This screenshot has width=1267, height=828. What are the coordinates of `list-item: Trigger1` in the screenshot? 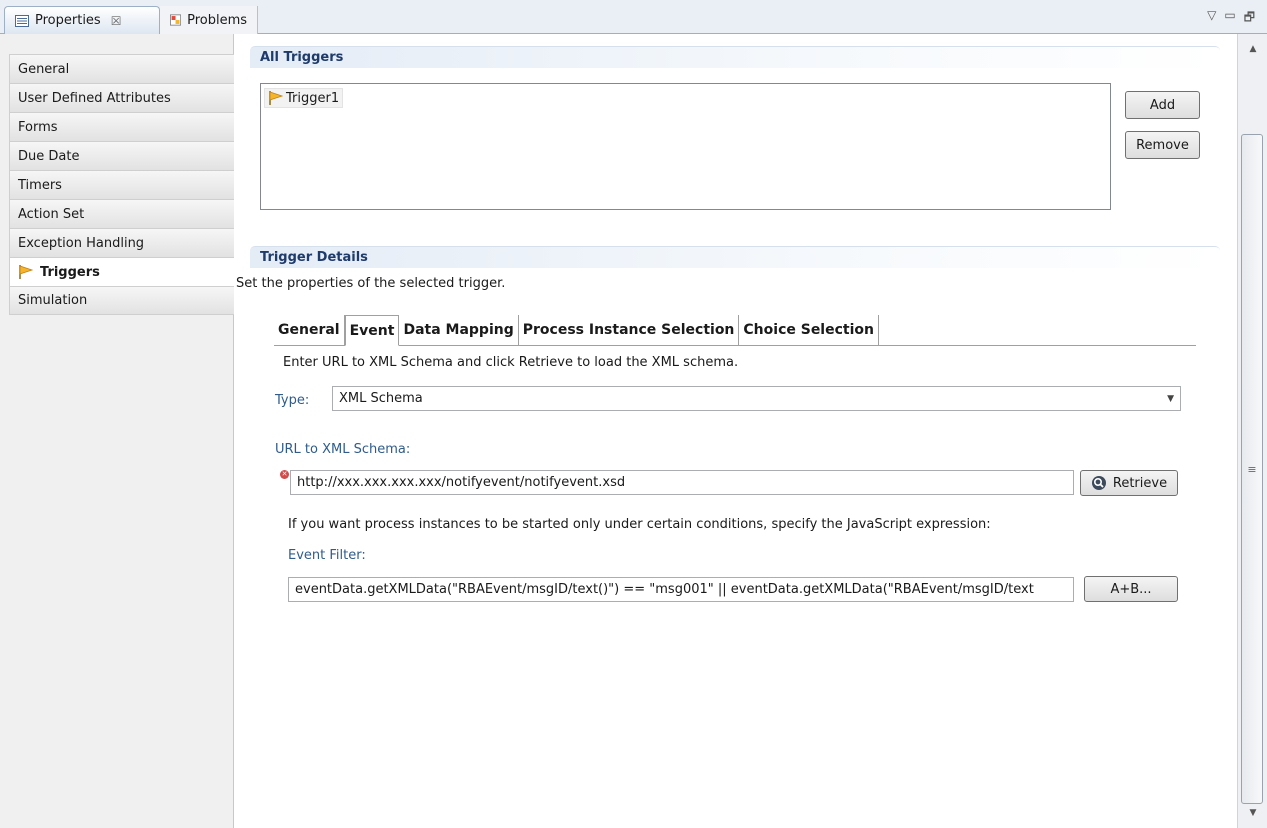 It's located at (304, 98).